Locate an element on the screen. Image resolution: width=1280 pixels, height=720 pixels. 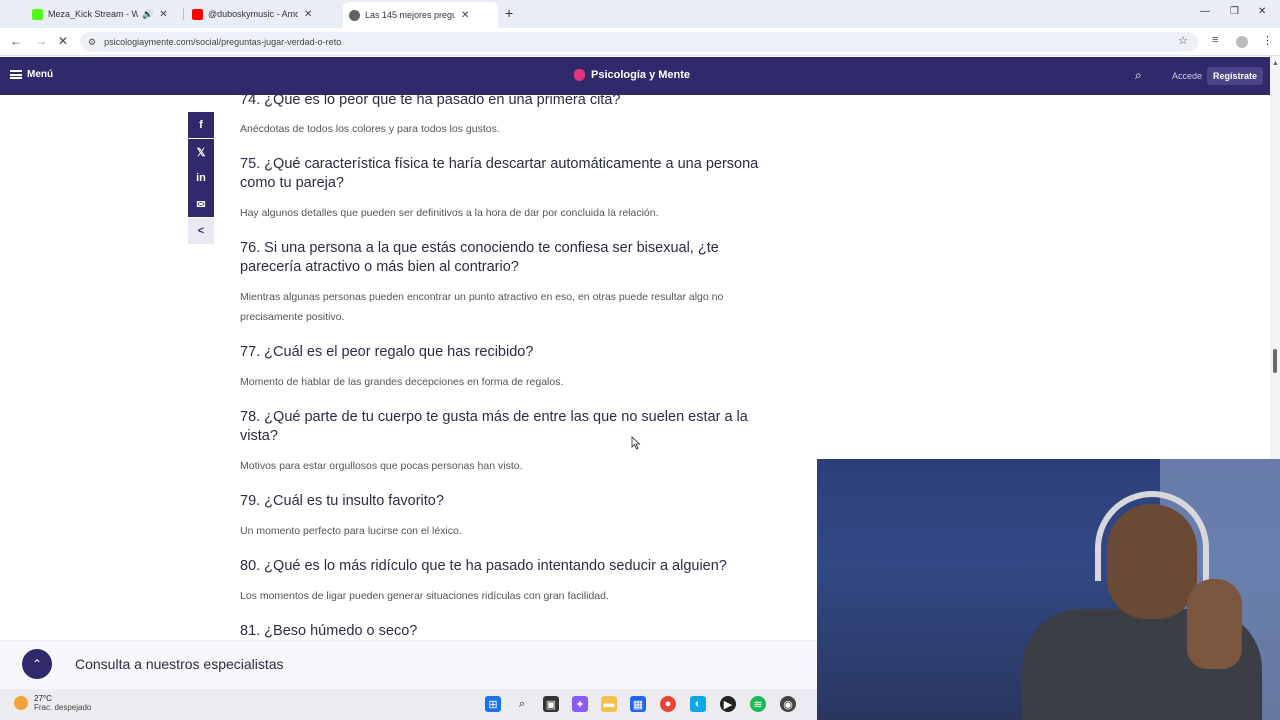
tab-psicologia: Las 145 mejores preguntas par ✕ is located at coordinates (420, 15).